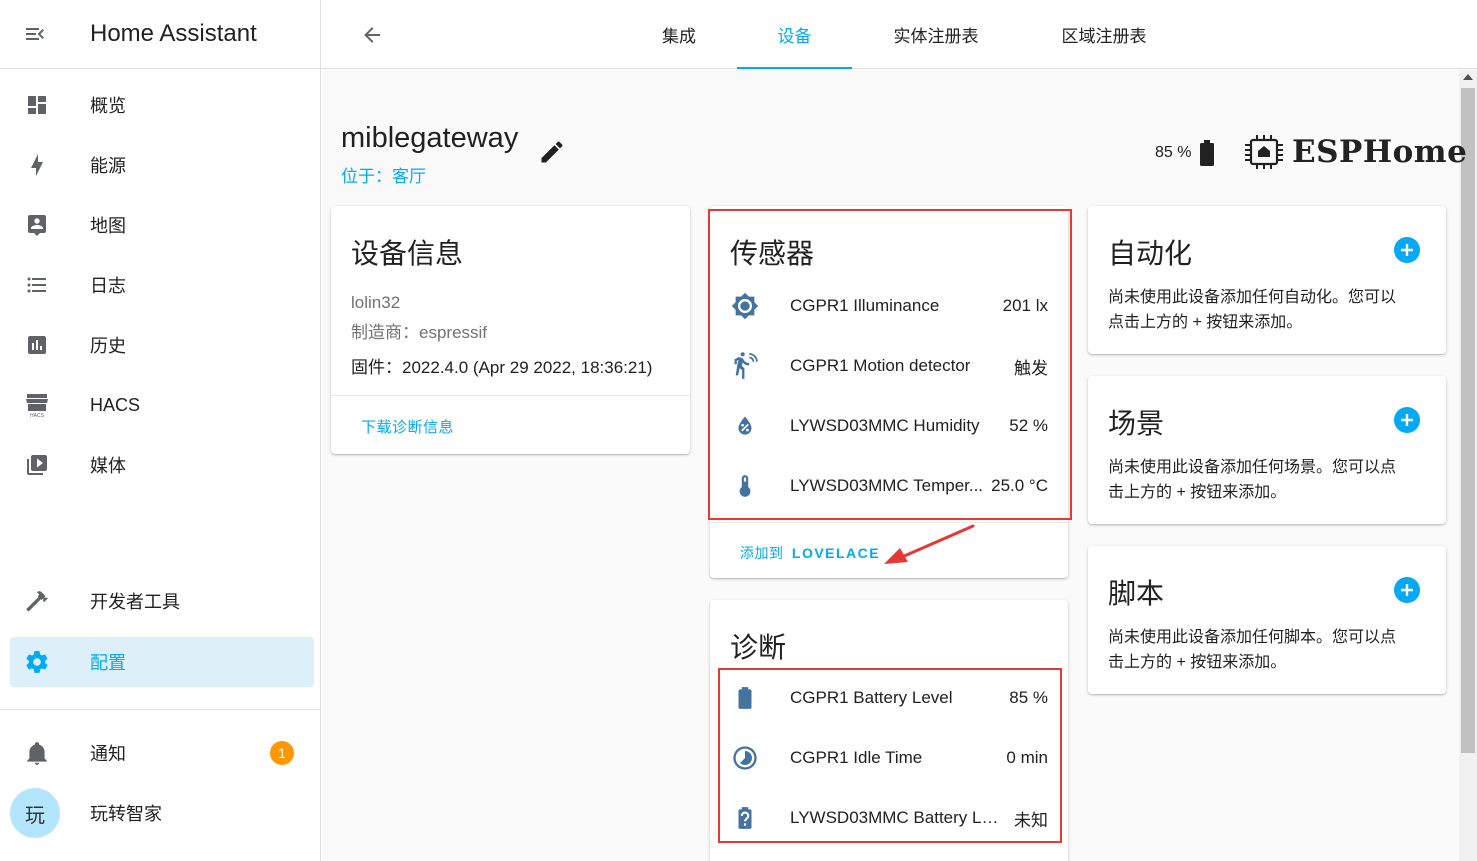  I want to click on sidebar-item-label: 媒体, so click(108, 466).